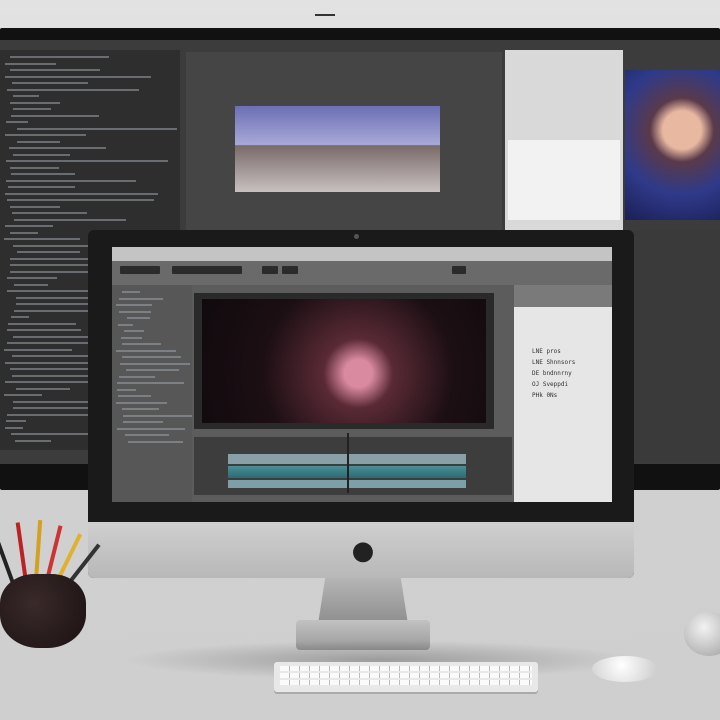  I want to click on imac-stand, so click(363, 601).